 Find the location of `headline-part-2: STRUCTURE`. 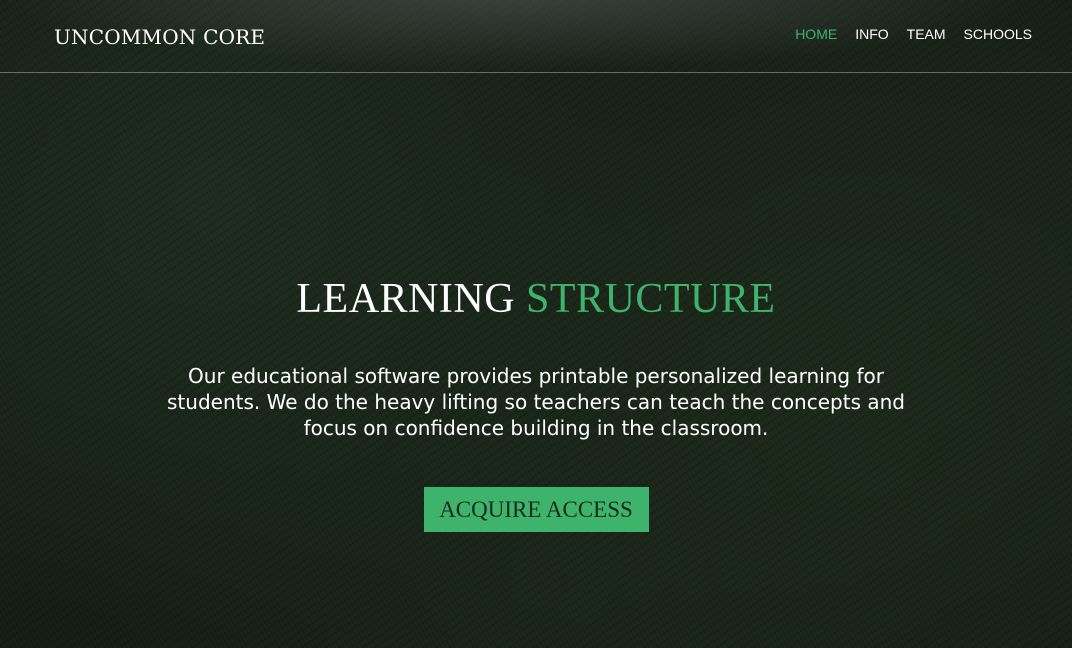

headline-part-2: STRUCTURE is located at coordinates (651, 299).